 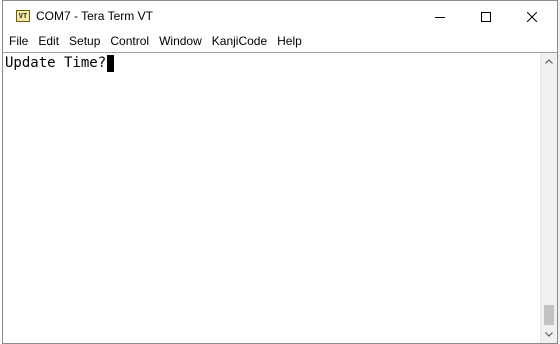 I want to click on menu-help: Help, so click(x=289, y=41).